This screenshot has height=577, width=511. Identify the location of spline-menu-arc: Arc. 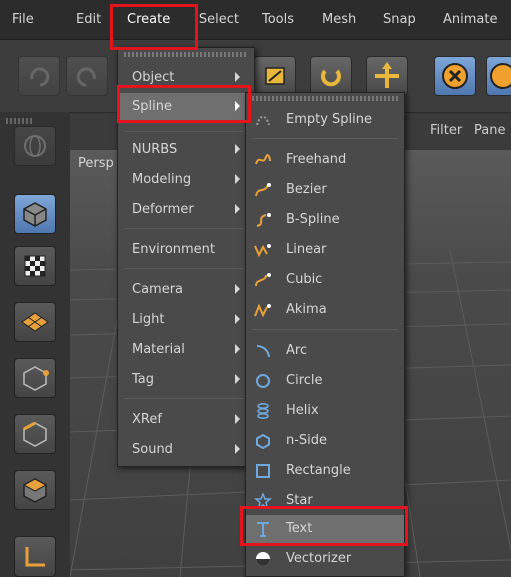
(325, 351).